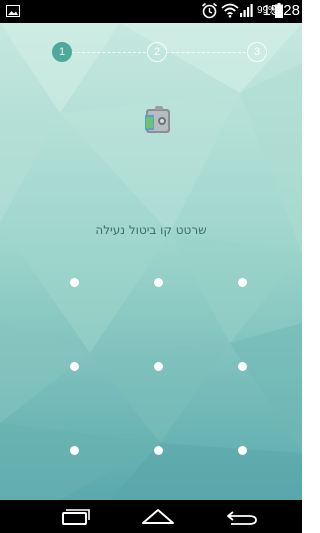  I want to click on recent-apps-icon, so click(75, 517).